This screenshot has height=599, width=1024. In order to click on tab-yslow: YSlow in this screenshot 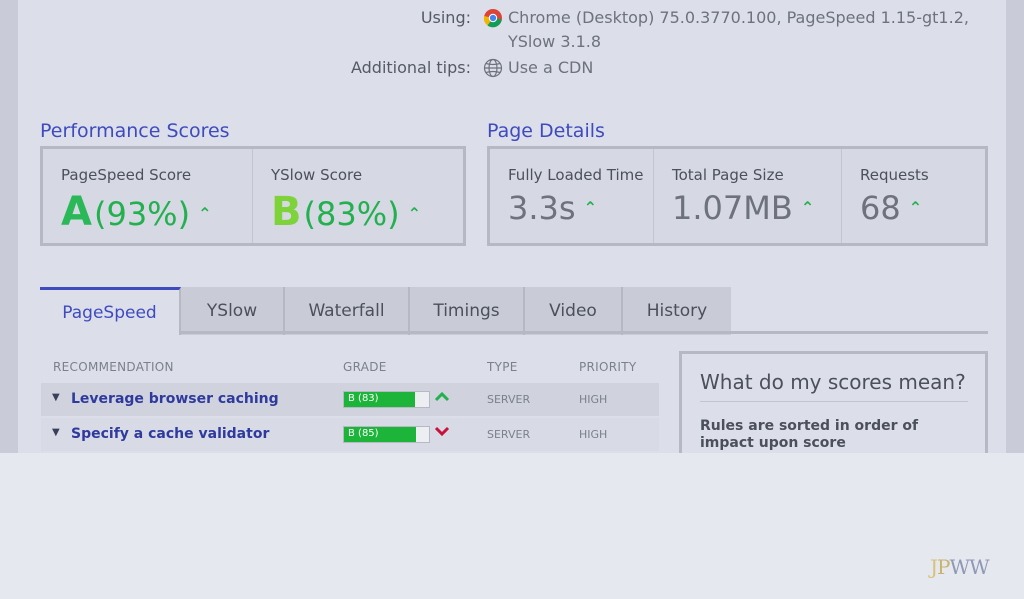, I will do `click(233, 311)`.